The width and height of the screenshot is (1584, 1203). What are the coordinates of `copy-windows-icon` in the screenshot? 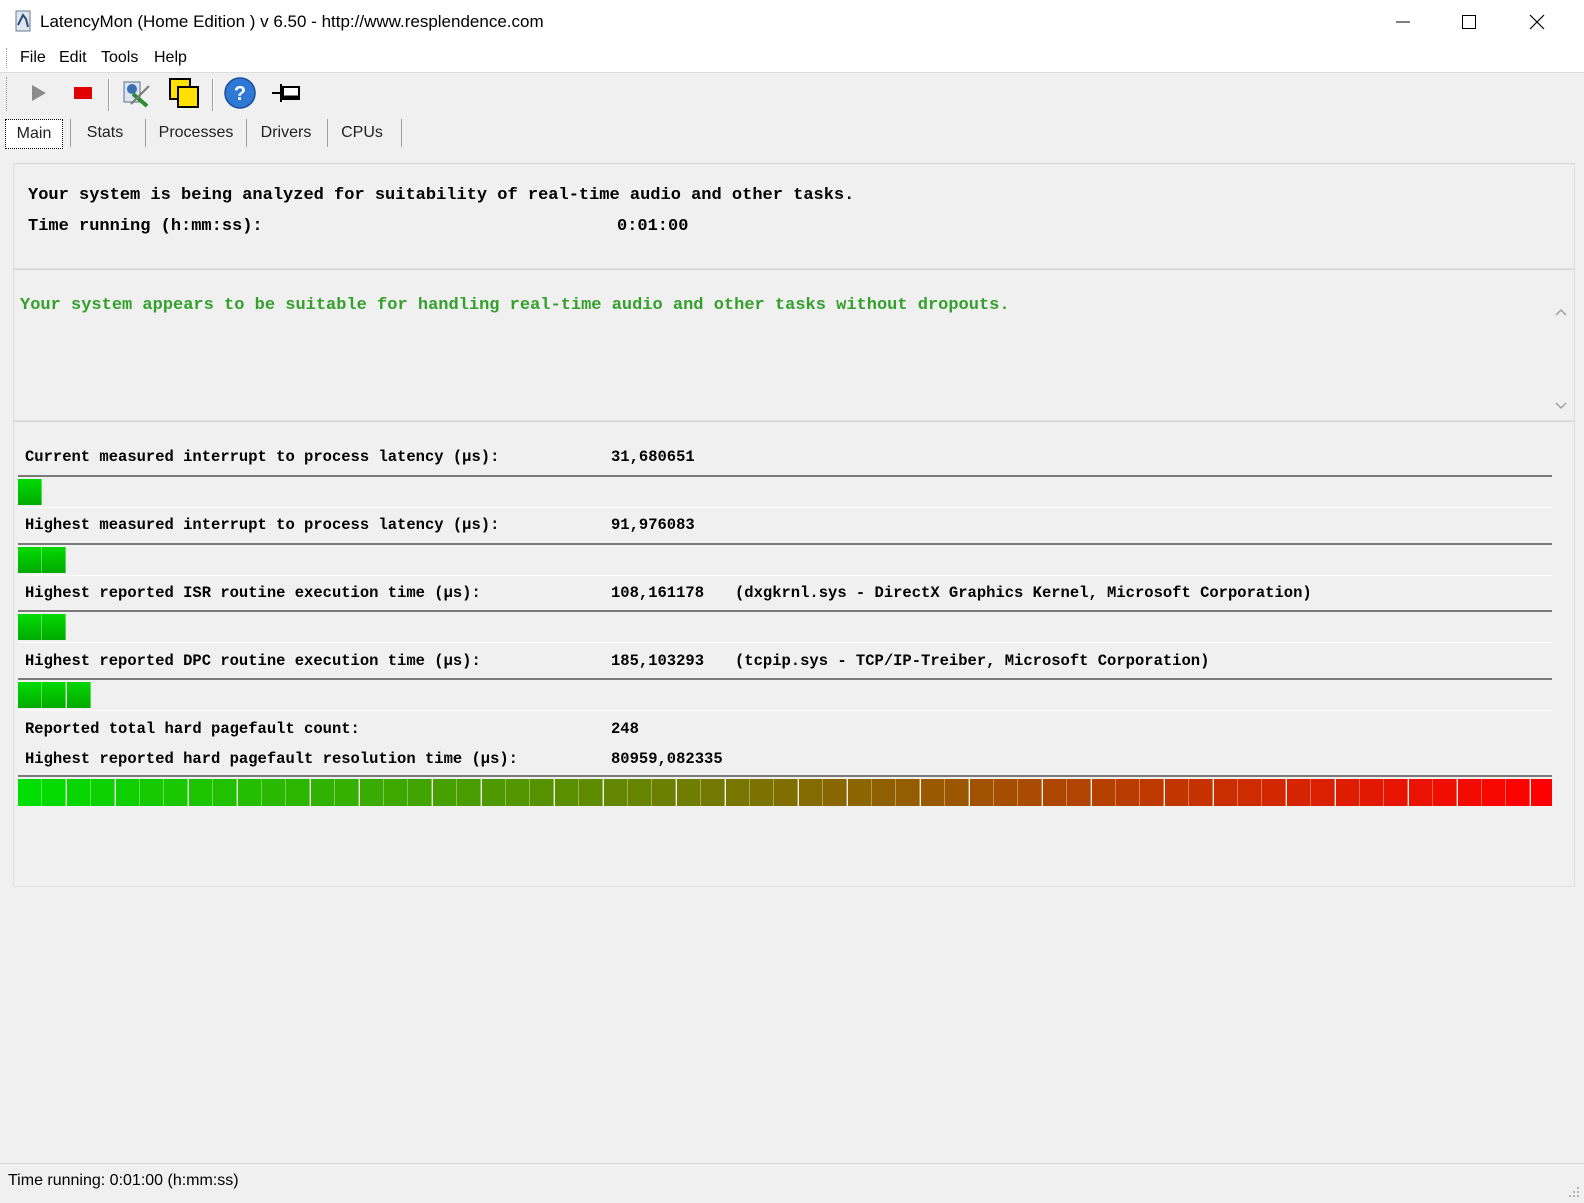 It's located at (184, 95).